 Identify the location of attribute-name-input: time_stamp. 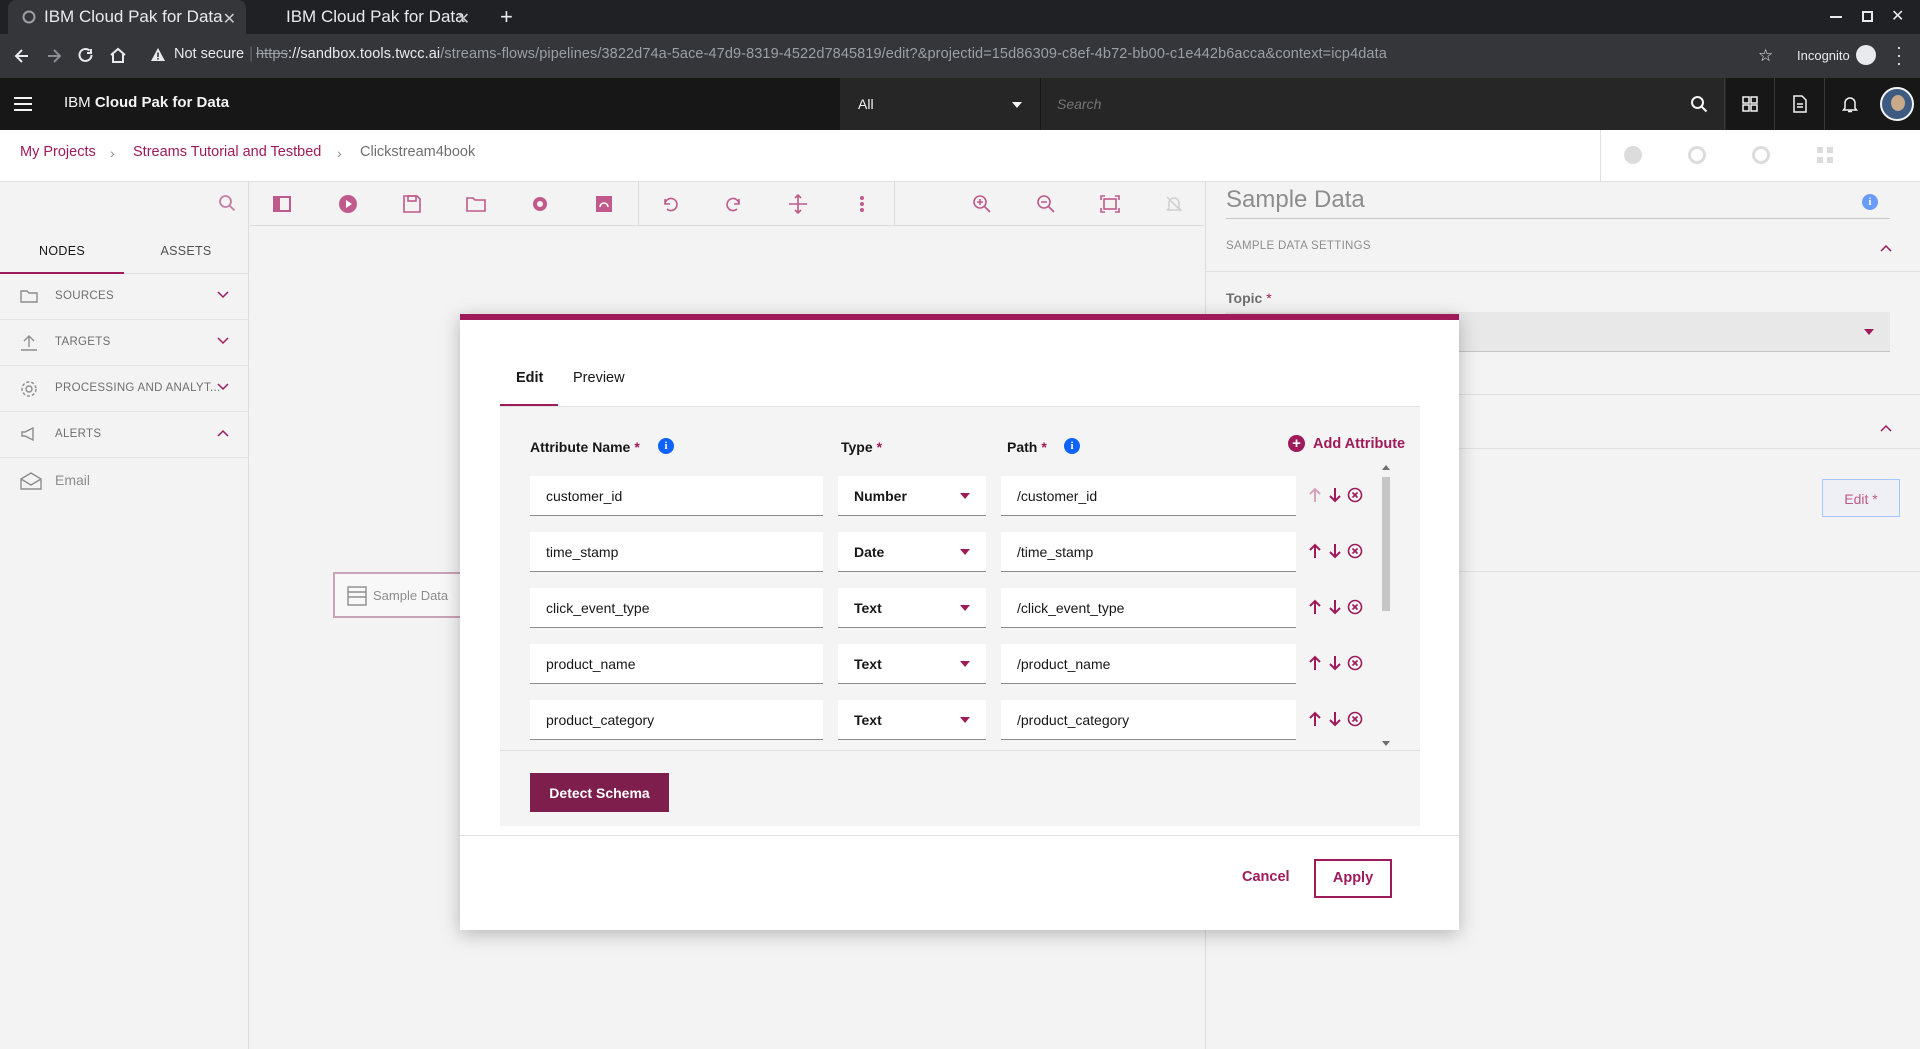
(676, 552).